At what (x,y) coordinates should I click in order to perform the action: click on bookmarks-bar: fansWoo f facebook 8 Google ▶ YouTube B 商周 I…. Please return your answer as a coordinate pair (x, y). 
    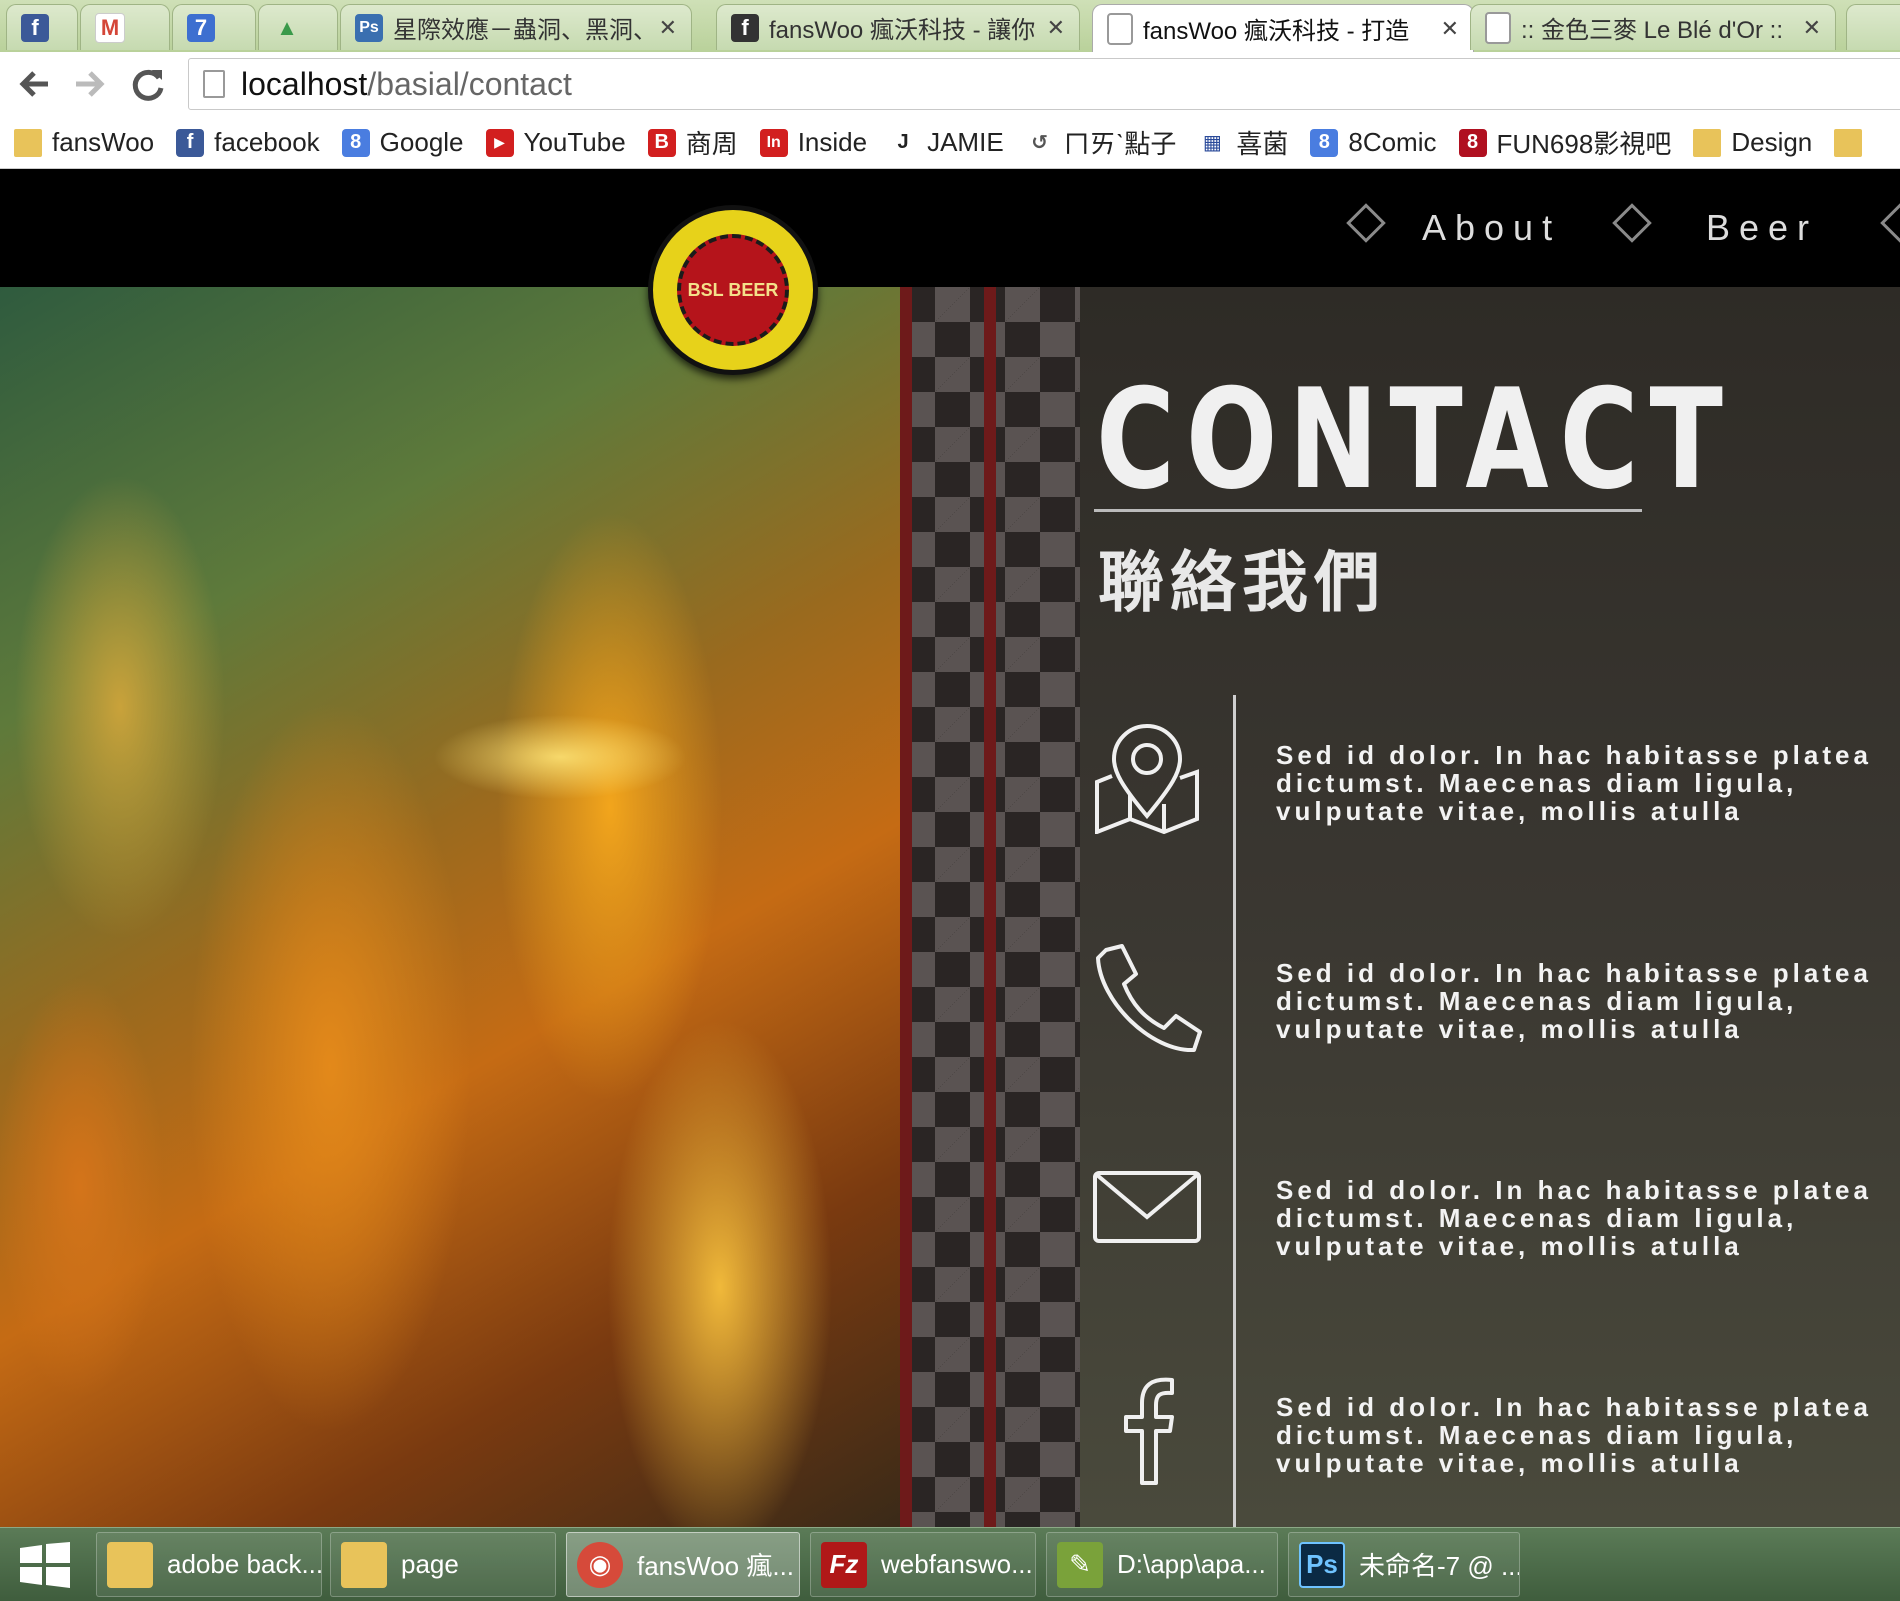
    Looking at the image, I should click on (950, 143).